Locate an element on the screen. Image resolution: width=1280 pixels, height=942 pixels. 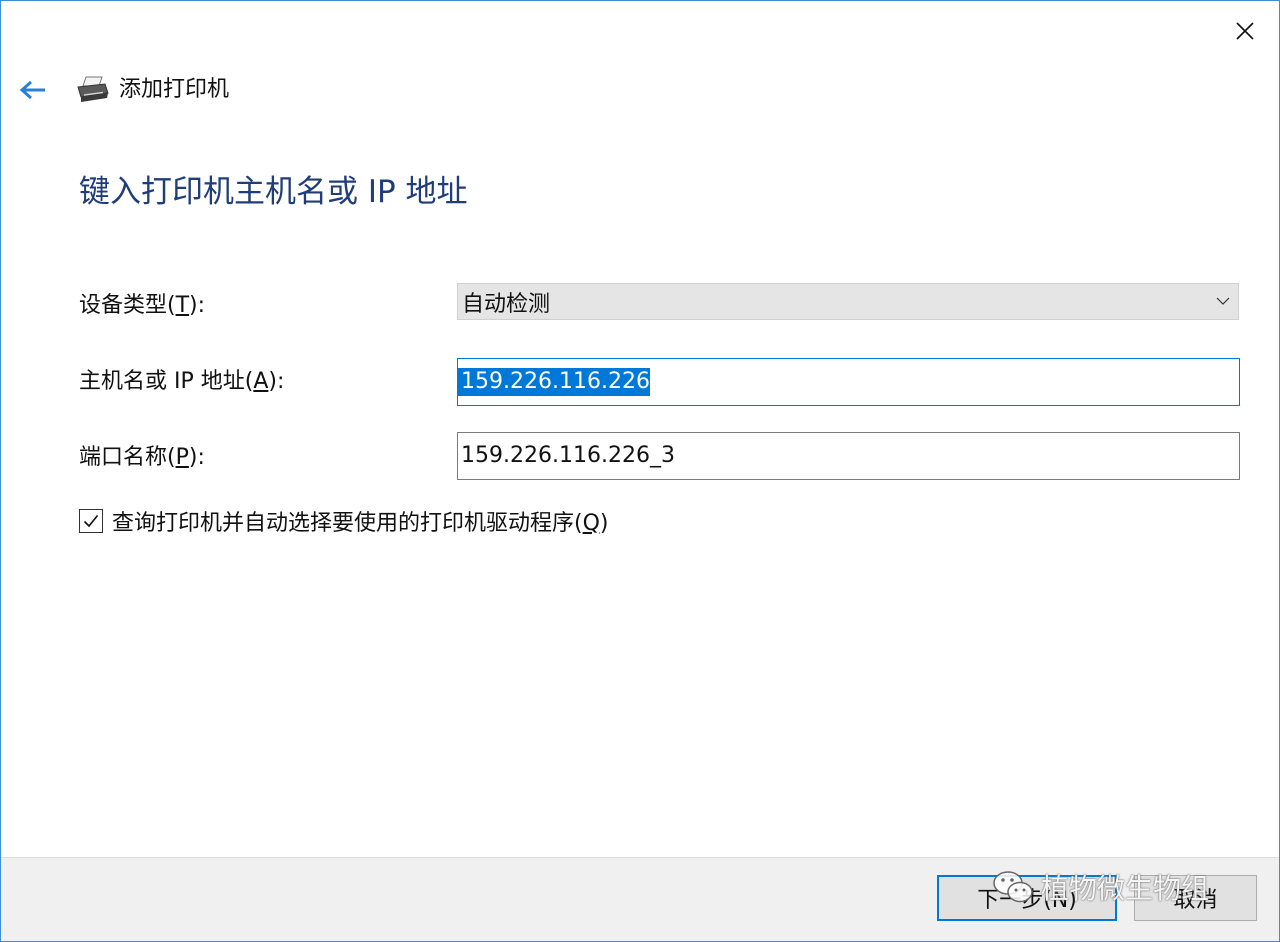
query-printer-label-text: 查询打印机并自动选择要使用的打印机驱动程序( is located at coordinates (347, 523).